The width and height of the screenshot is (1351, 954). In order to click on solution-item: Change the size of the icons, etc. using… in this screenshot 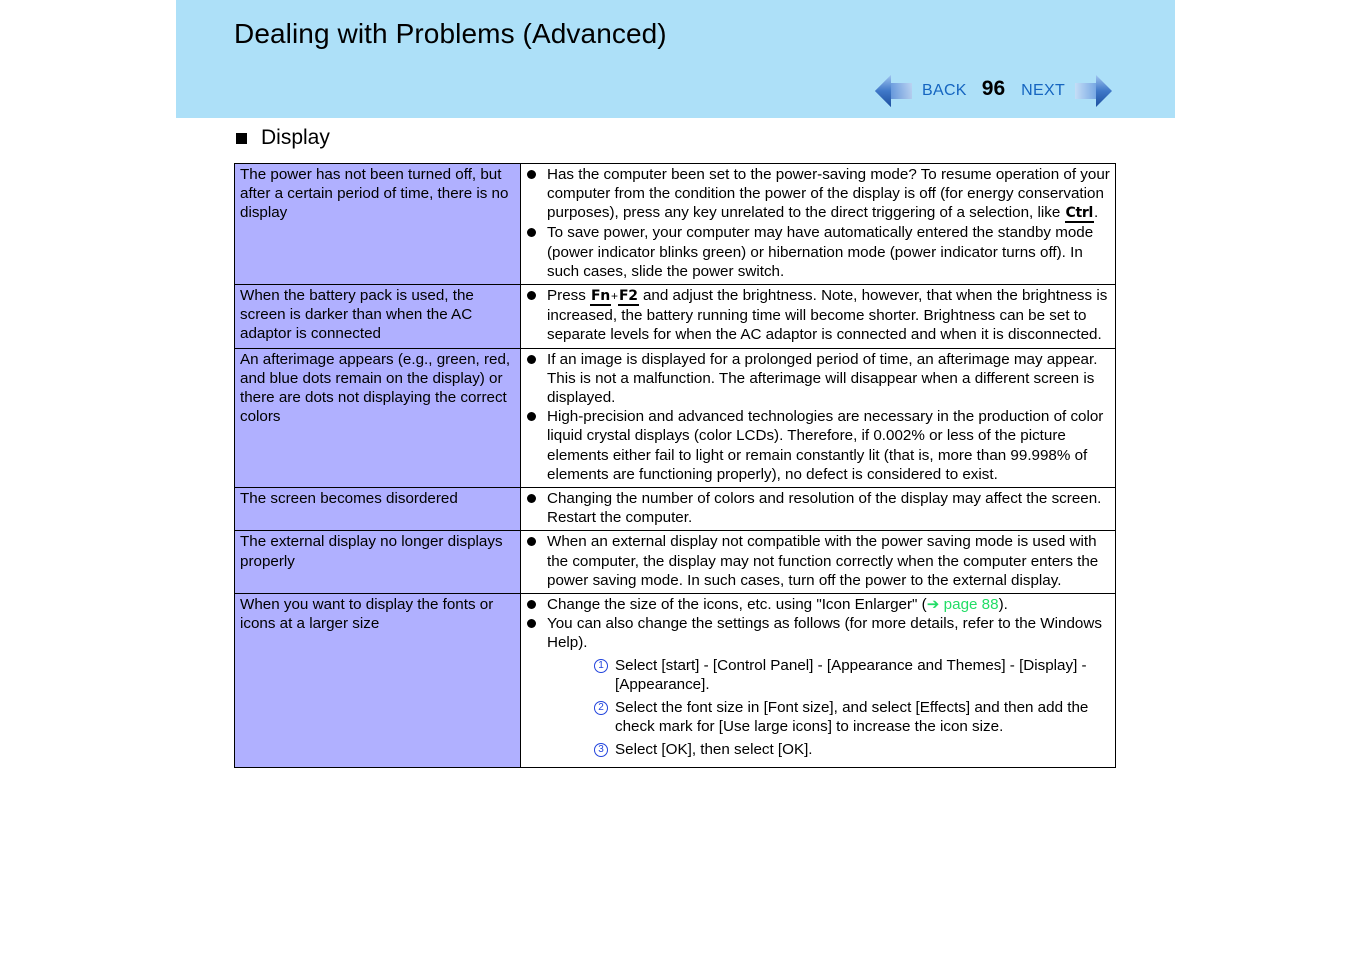, I will do `click(818, 604)`.